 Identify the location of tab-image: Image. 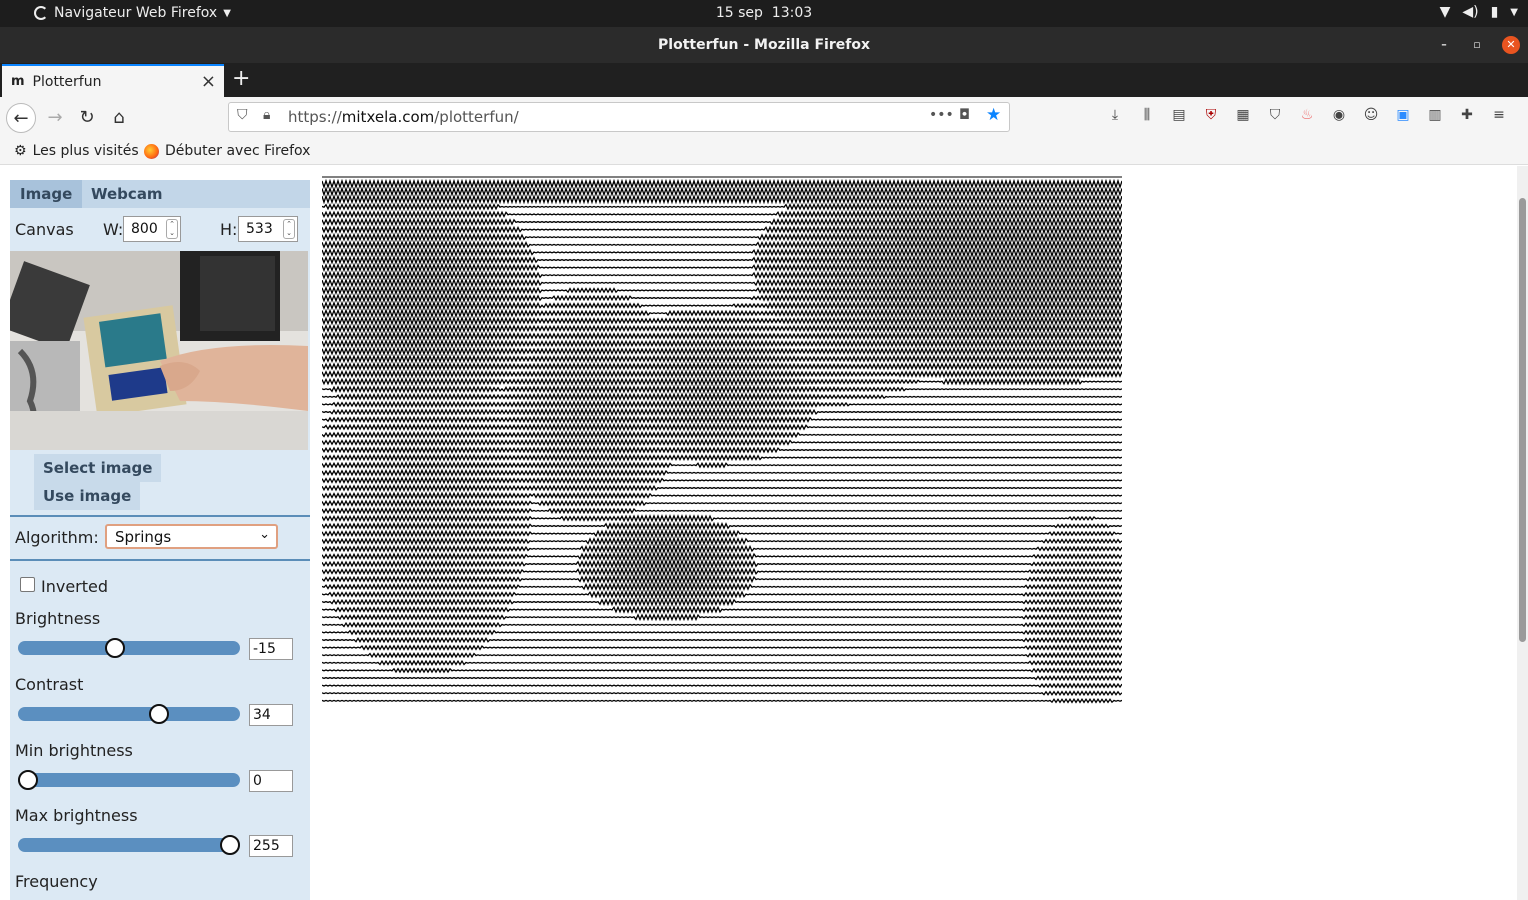
(46, 194).